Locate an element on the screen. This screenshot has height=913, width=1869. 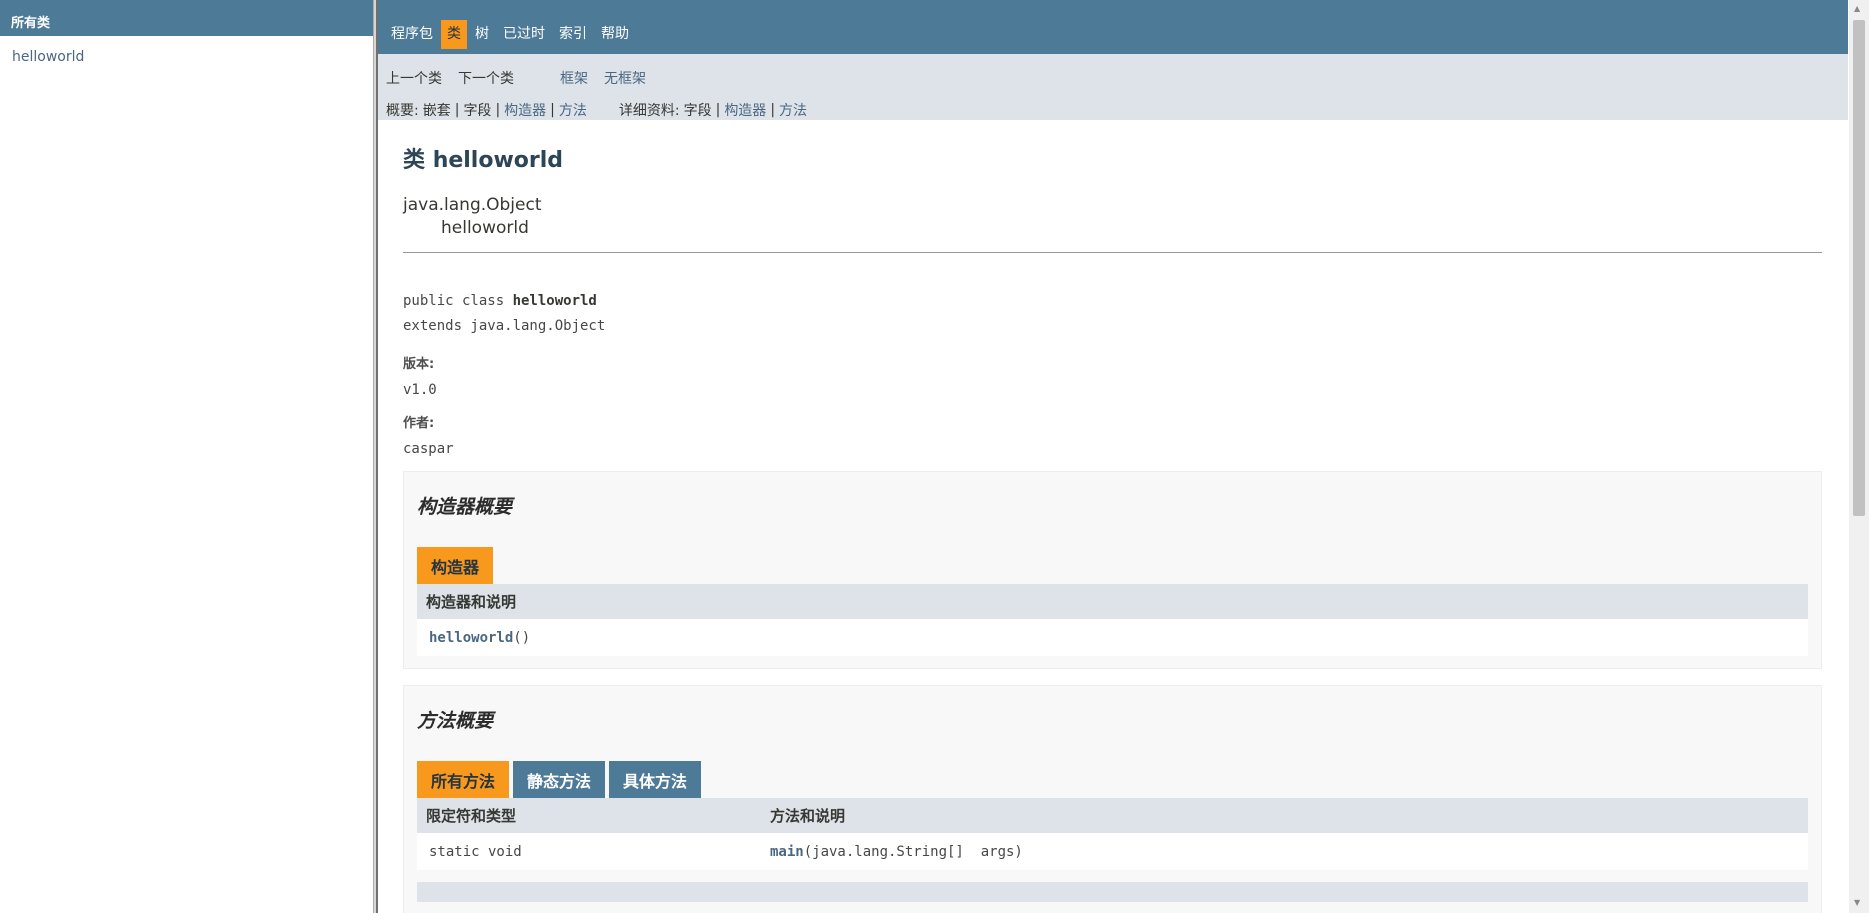
title-class-name: helloworld is located at coordinates (498, 160).